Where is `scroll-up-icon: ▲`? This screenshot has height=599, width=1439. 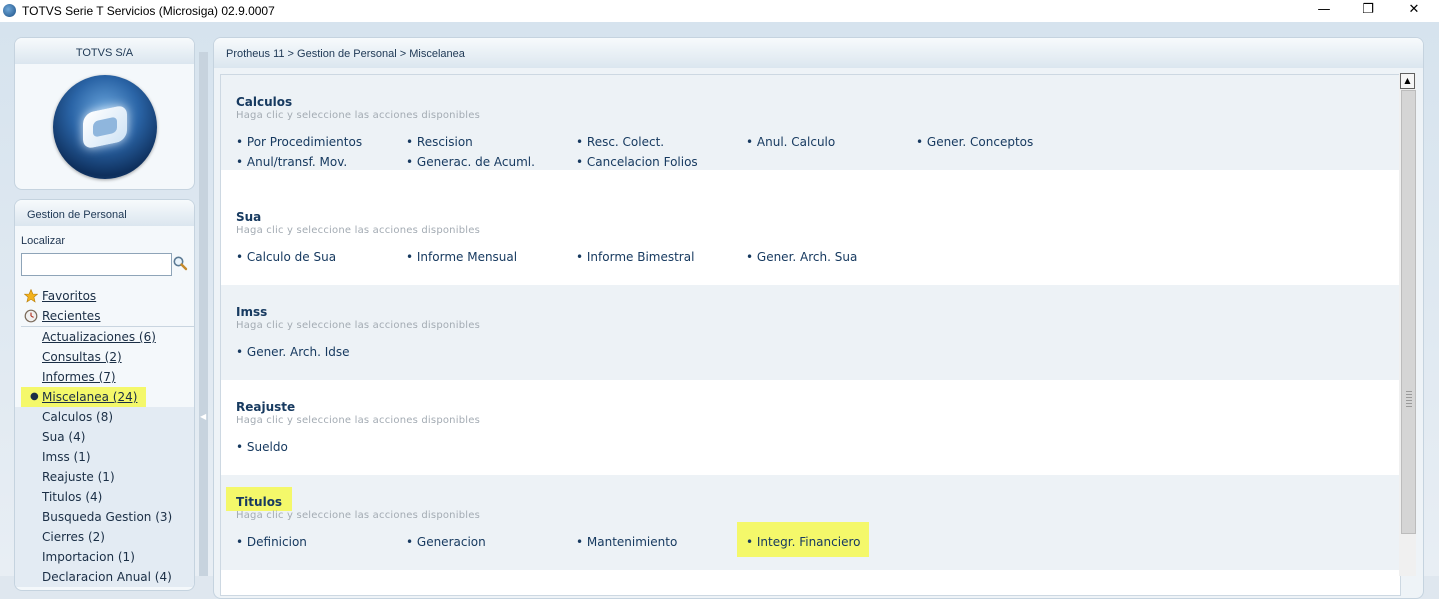 scroll-up-icon: ▲ is located at coordinates (1407, 81).